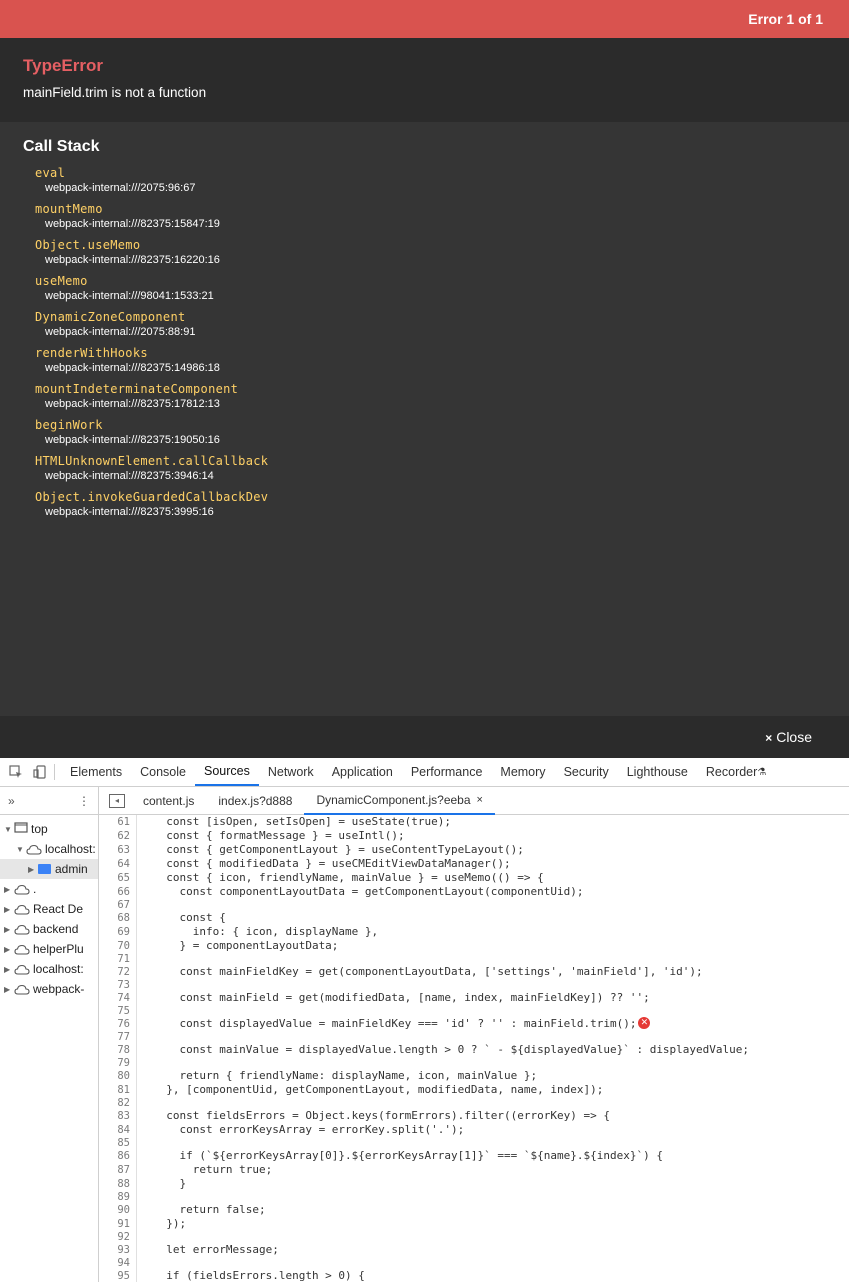  I want to click on close-tab-icon: ×, so click(480, 800).